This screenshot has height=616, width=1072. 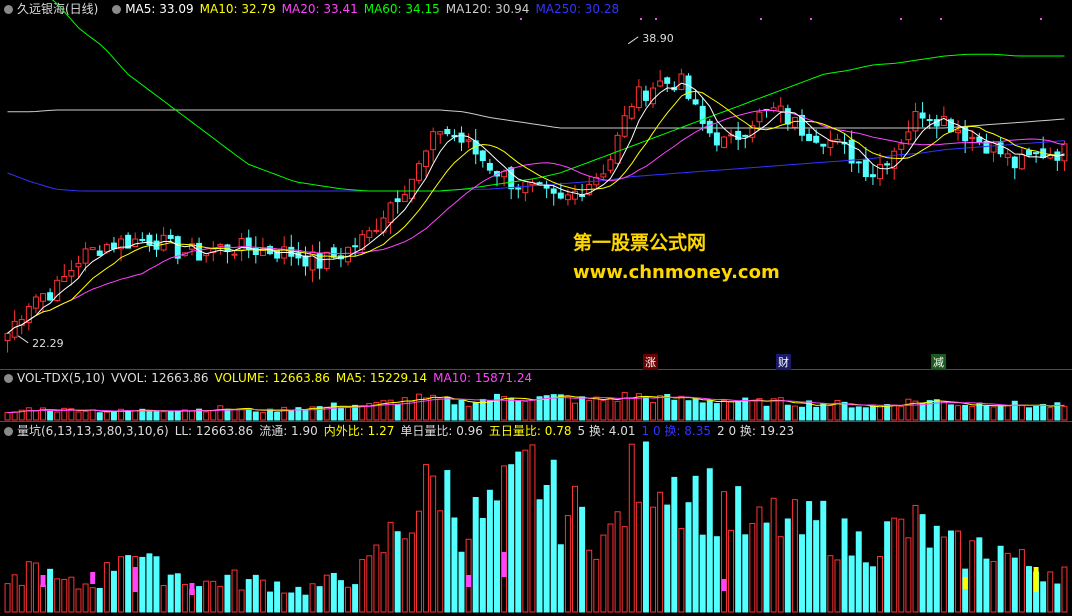 I want to click on event-tag-jian: 减, so click(x=938, y=362).